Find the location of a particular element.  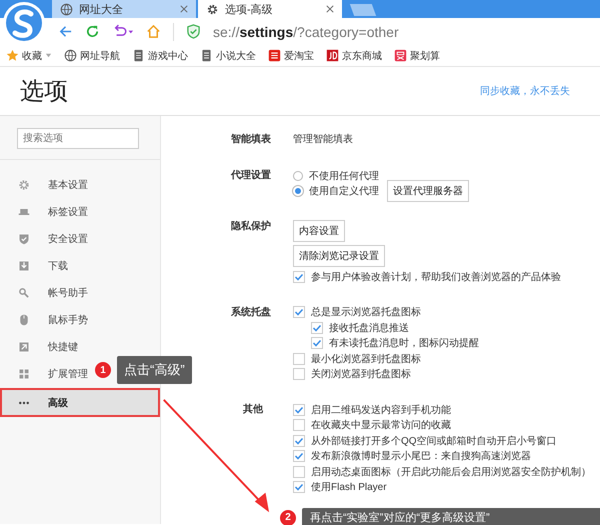

bookmark-link: 网址导航 is located at coordinates (92, 55).